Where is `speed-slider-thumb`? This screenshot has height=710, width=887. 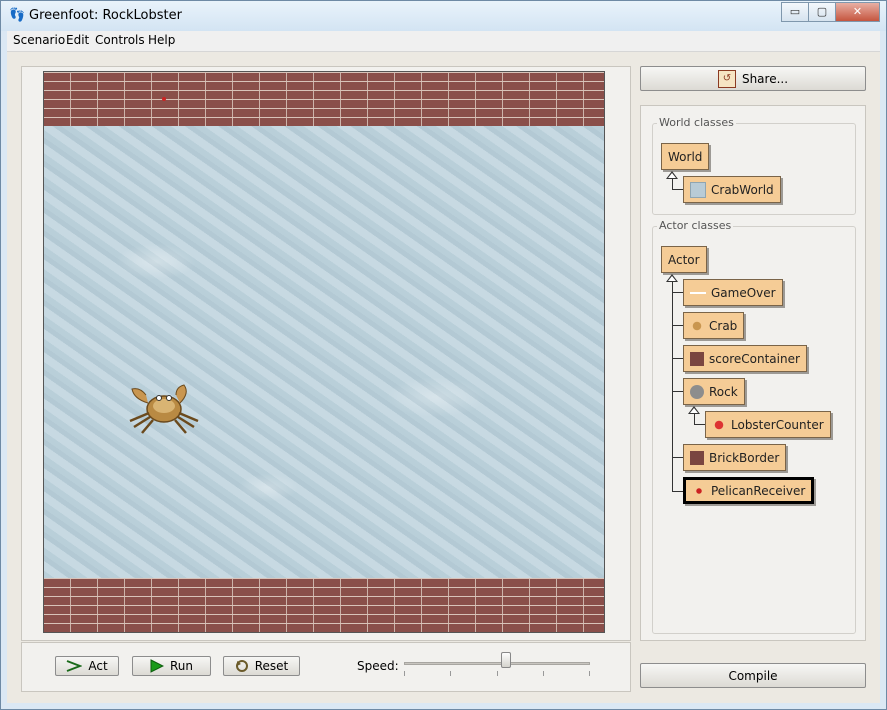
speed-slider-thumb is located at coordinates (506, 660).